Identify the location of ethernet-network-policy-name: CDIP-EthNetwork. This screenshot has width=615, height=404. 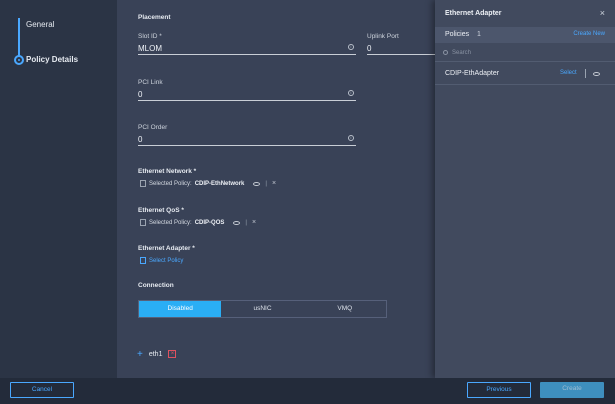
(219, 183).